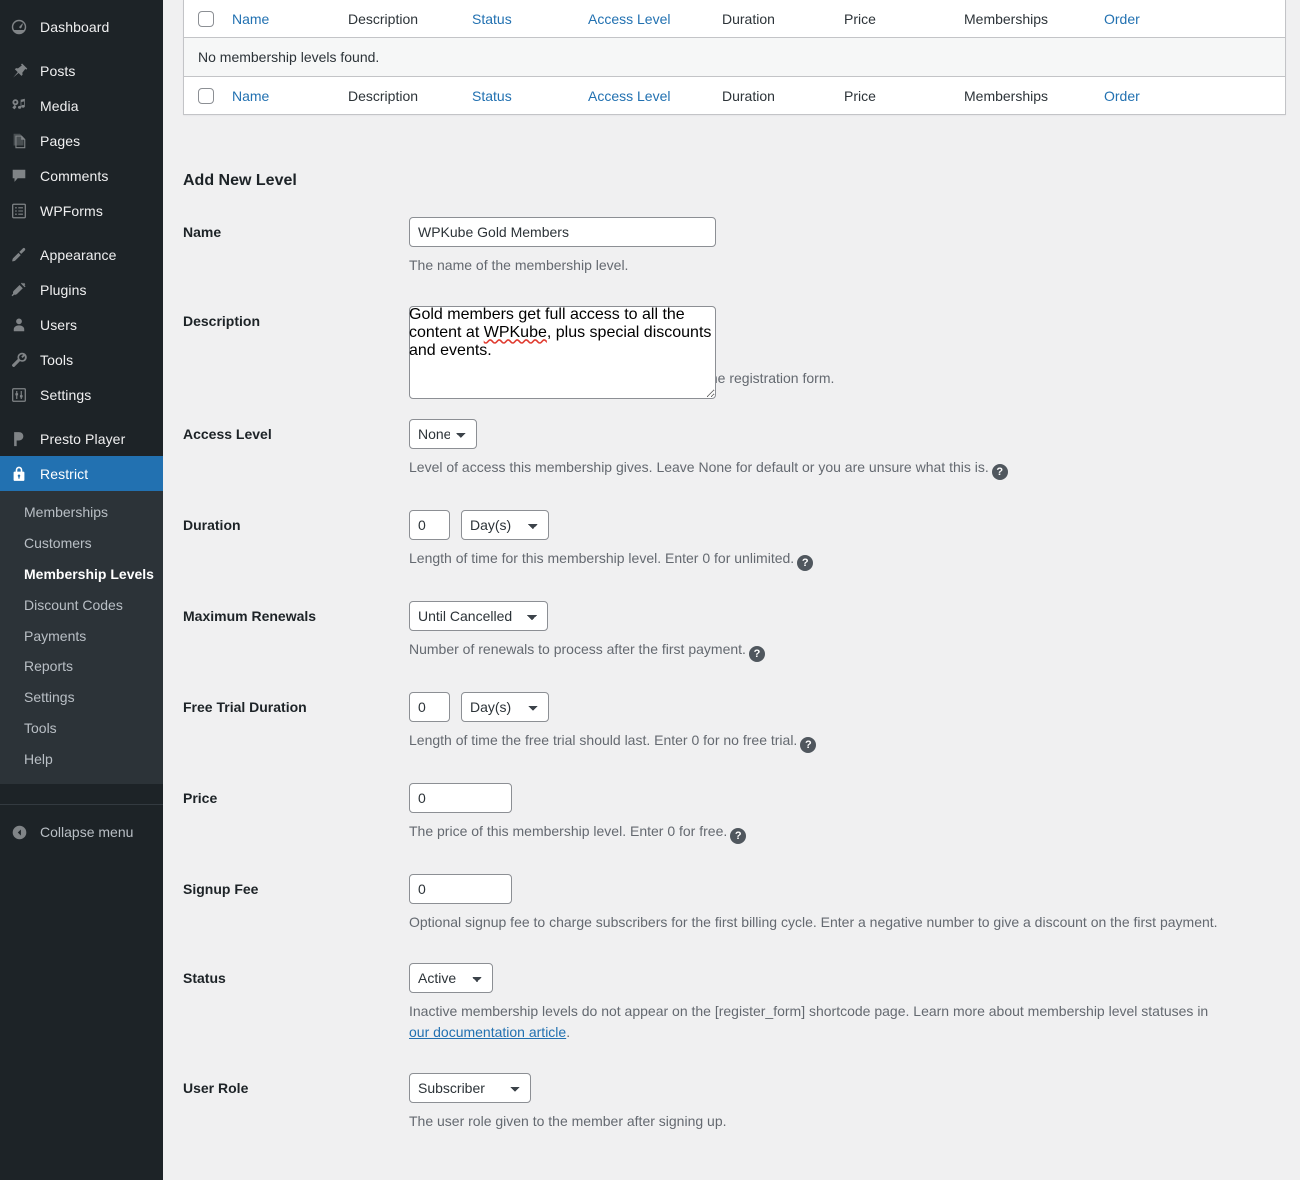 This screenshot has width=1300, height=1180. Describe the element at coordinates (81, 324) in the screenshot. I see `sidebar-item-users: Users` at that location.